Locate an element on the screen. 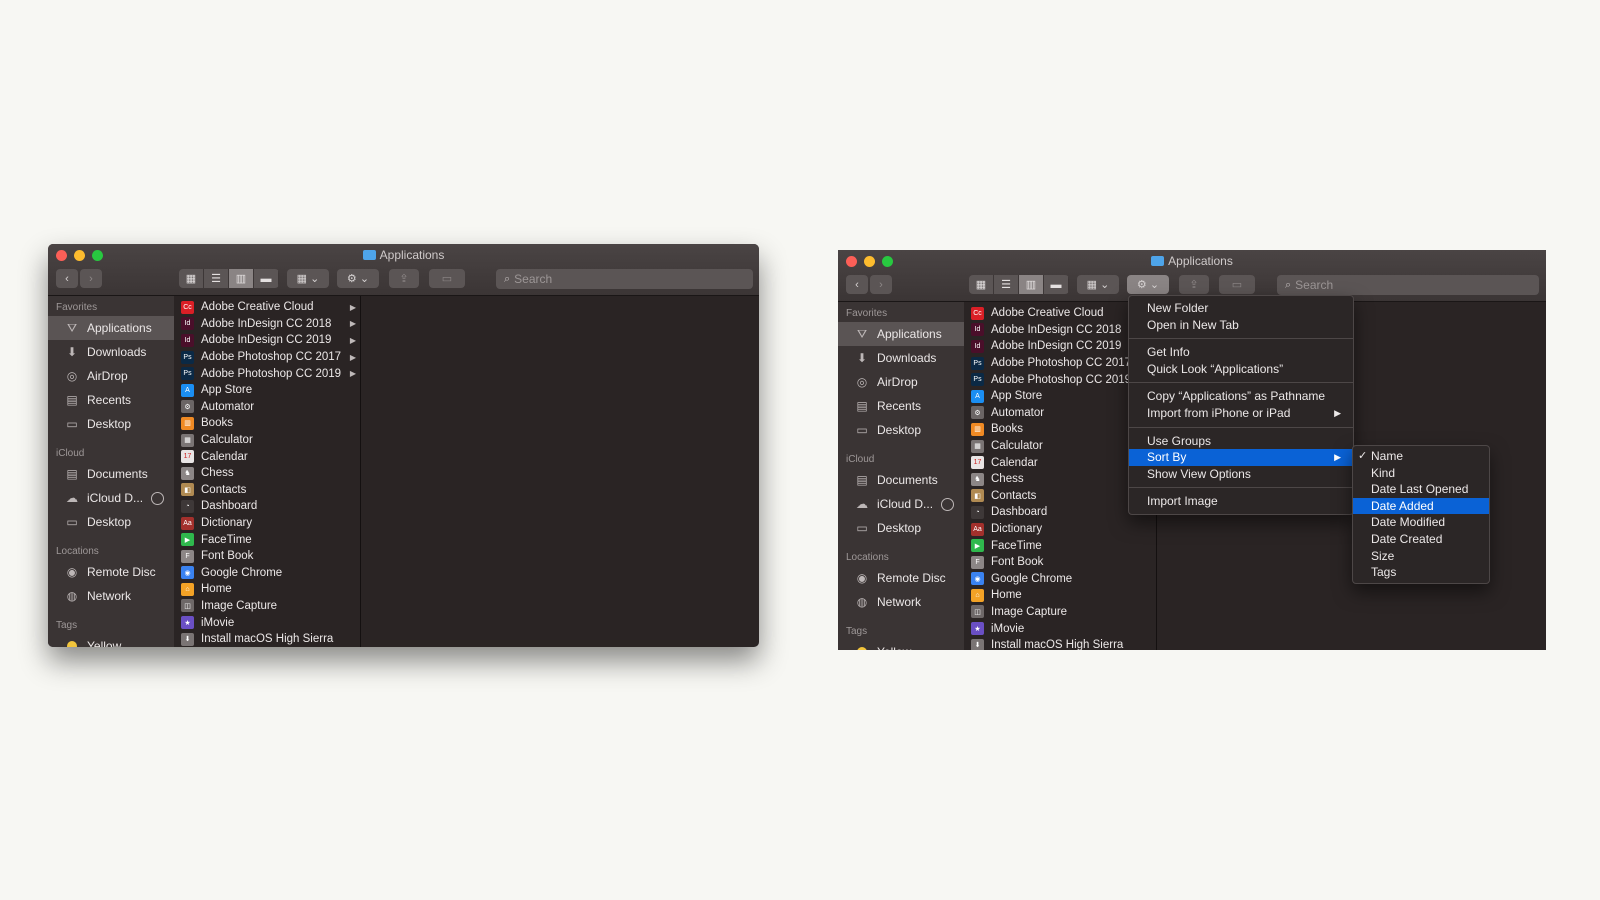 The image size is (1600, 900). file-row: ◧ Contacts is located at coordinates (267, 490).